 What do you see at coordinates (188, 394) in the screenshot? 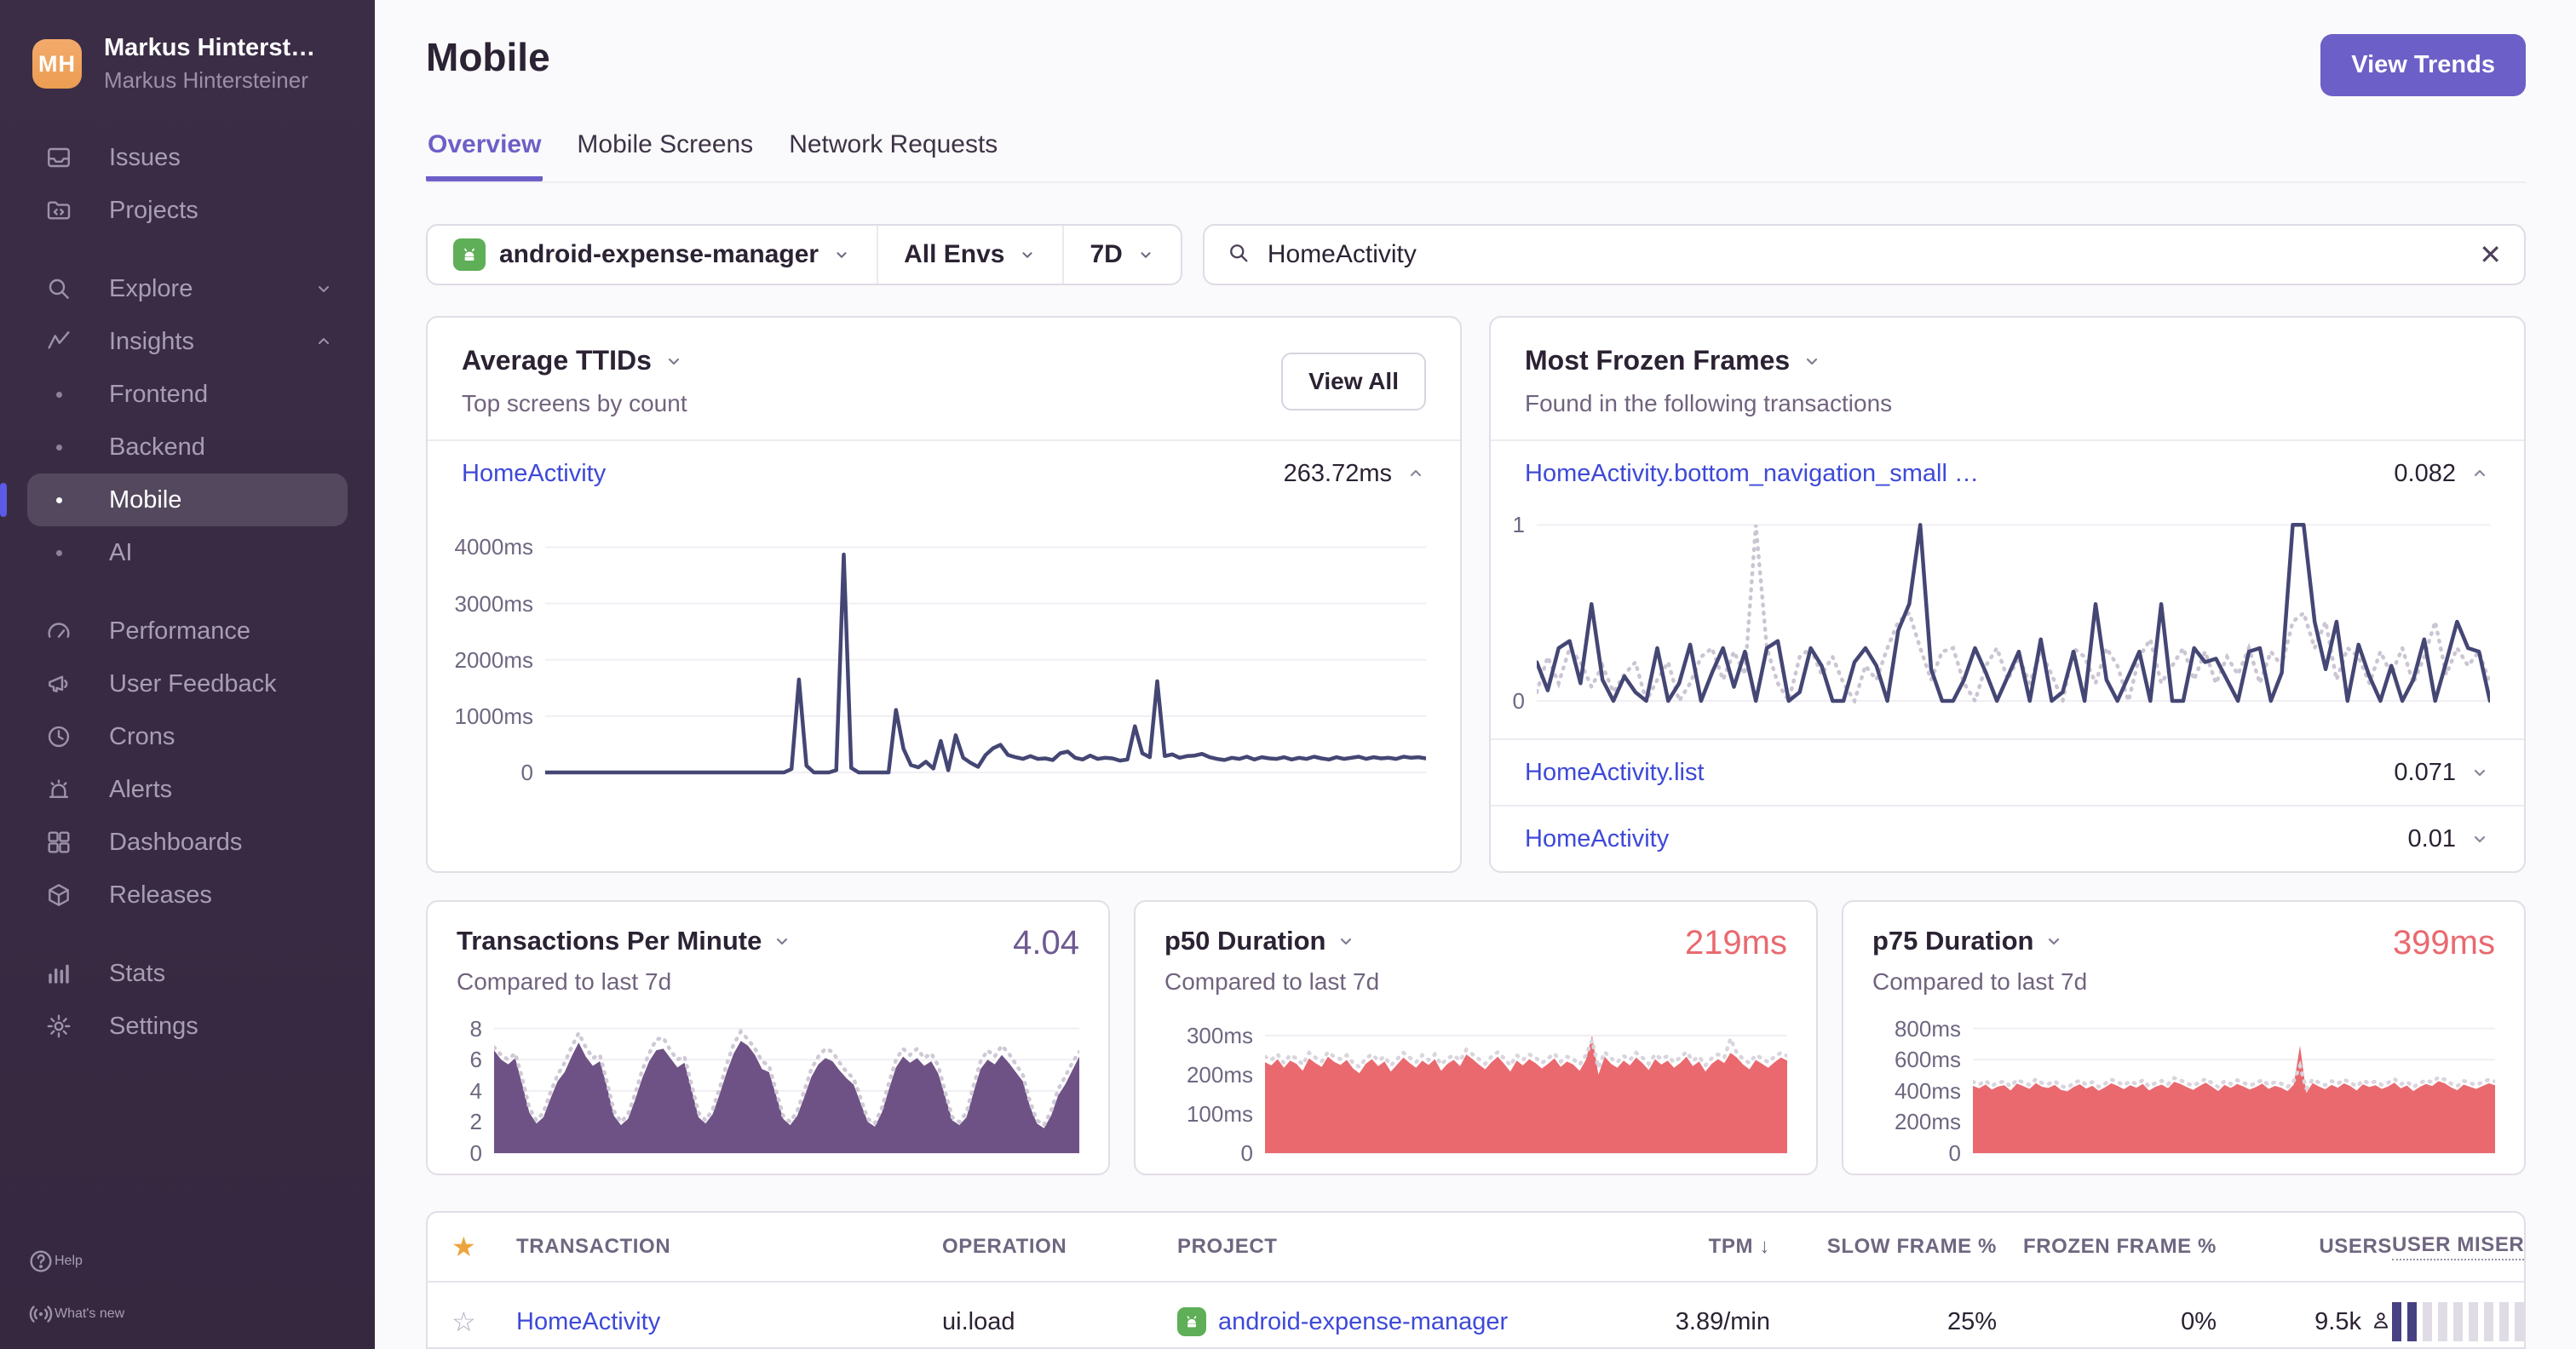
I see `sidebar-item-frontend: Frontend` at bounding box center [188, 394].